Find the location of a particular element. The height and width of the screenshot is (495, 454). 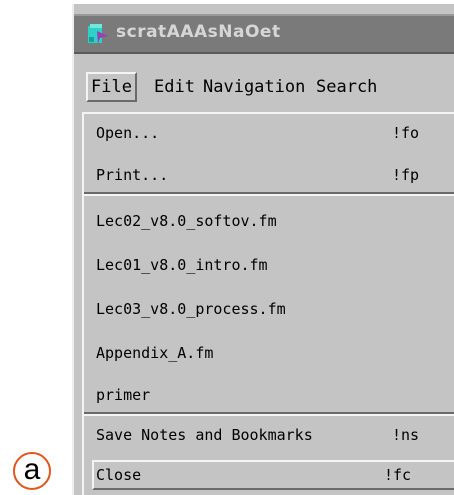

menu-item-print: Print... !fp is located at coordinates (275, 175).